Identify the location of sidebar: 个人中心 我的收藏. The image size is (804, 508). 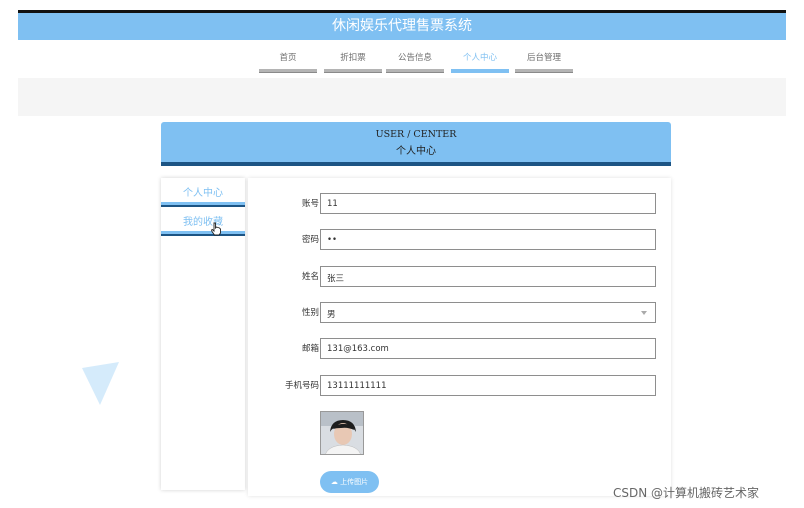
(203, 334).